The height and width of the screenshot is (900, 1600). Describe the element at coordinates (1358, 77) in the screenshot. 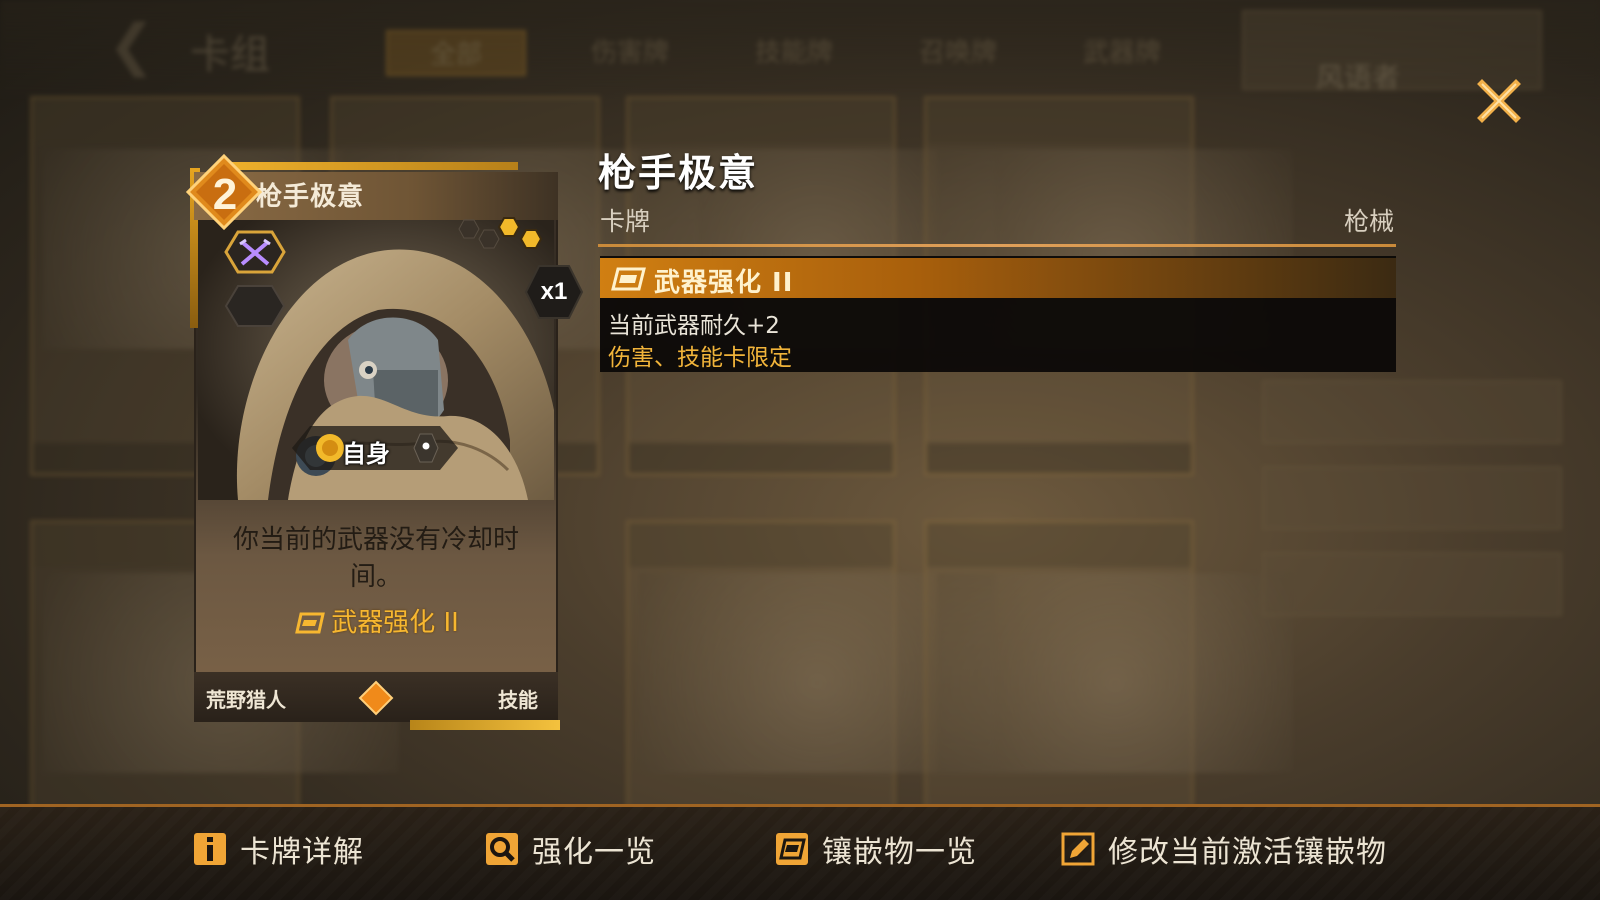

I see `background-character-name: 风语者` at that location.